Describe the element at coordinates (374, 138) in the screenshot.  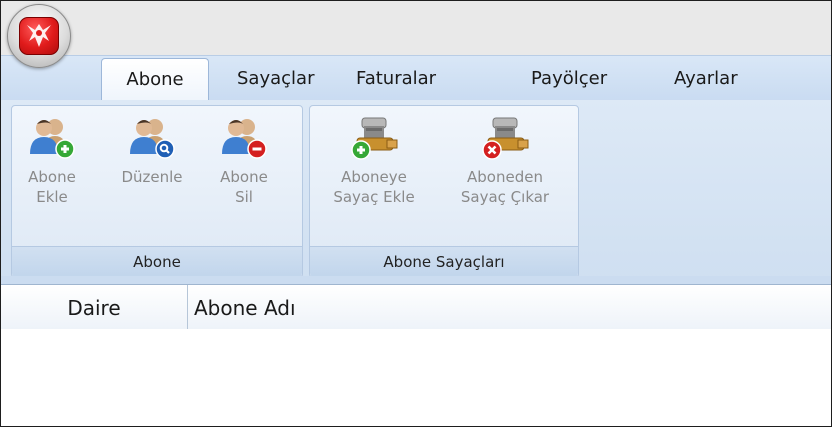
I see `meter-add-icon` at that location.